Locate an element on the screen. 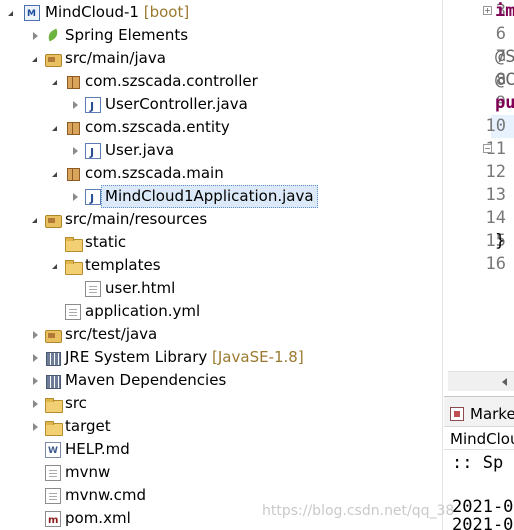  tree-item-label: src is located at coordinates (76, 403).